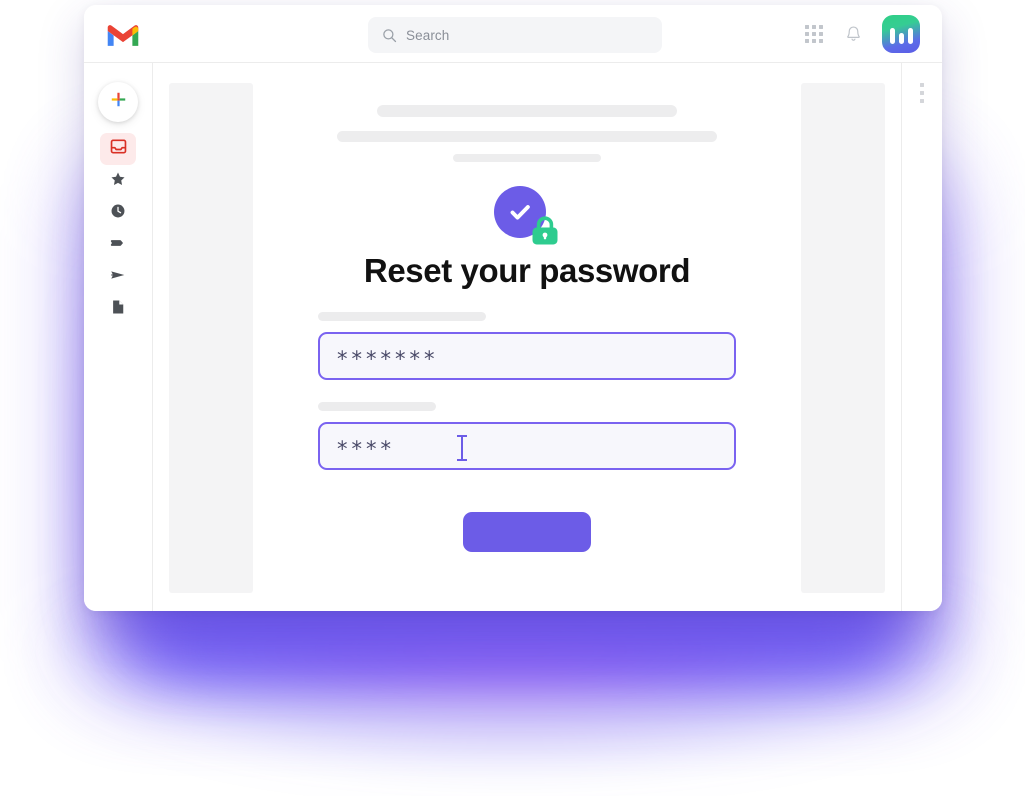  I want to click on sidebar-item-inbox-slot, so click(118, 149).